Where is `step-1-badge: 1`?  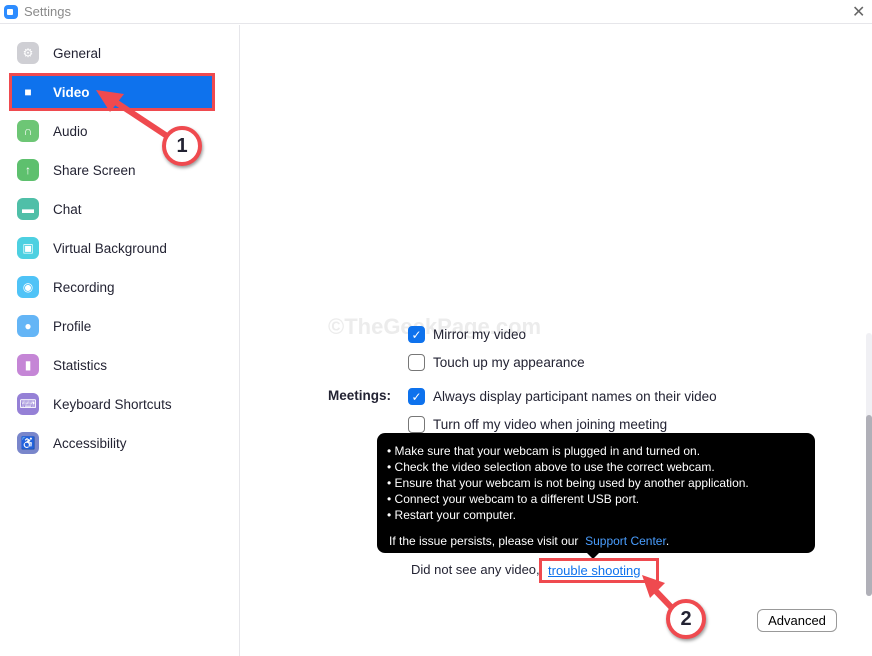 step-1-badge: 1 is located at coordinates (182, 146).